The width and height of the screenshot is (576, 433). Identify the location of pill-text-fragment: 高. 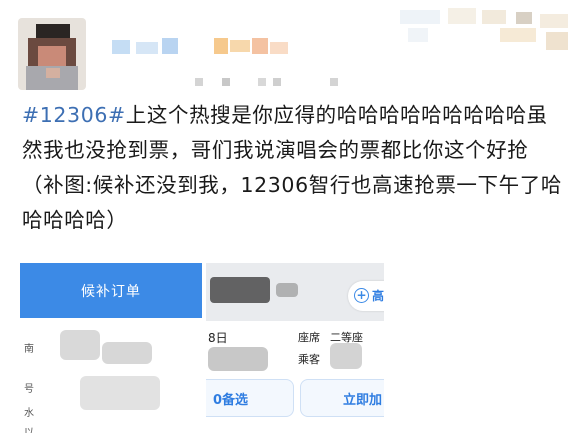
(378, 296).